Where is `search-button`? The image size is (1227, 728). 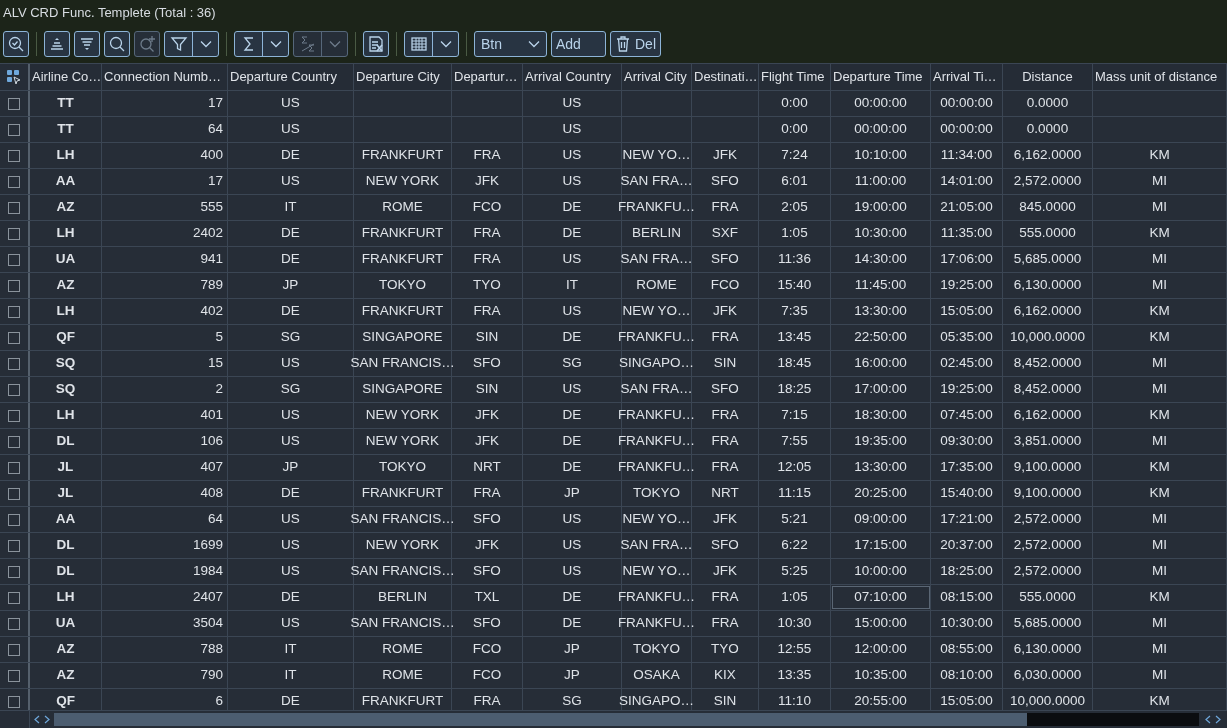
search-button is located at coordinates (117, 44).